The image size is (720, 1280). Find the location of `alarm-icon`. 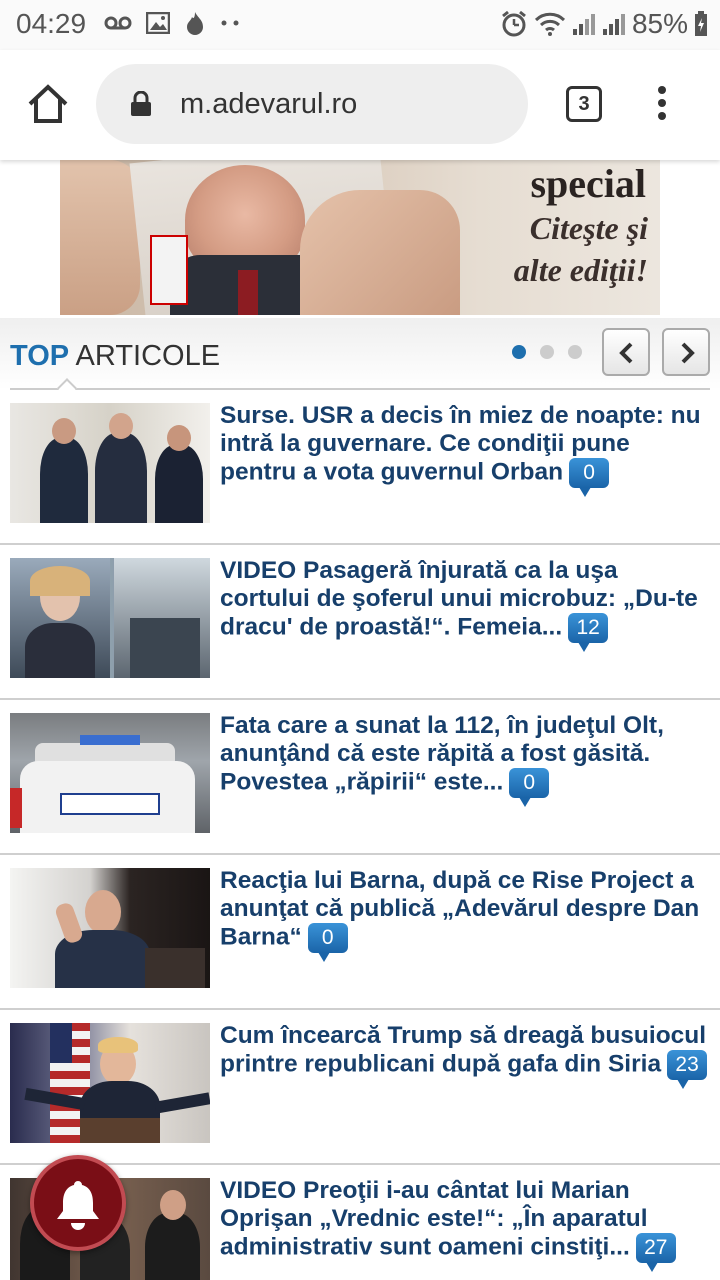

alarm-icon is located at coordinates (514, 23).